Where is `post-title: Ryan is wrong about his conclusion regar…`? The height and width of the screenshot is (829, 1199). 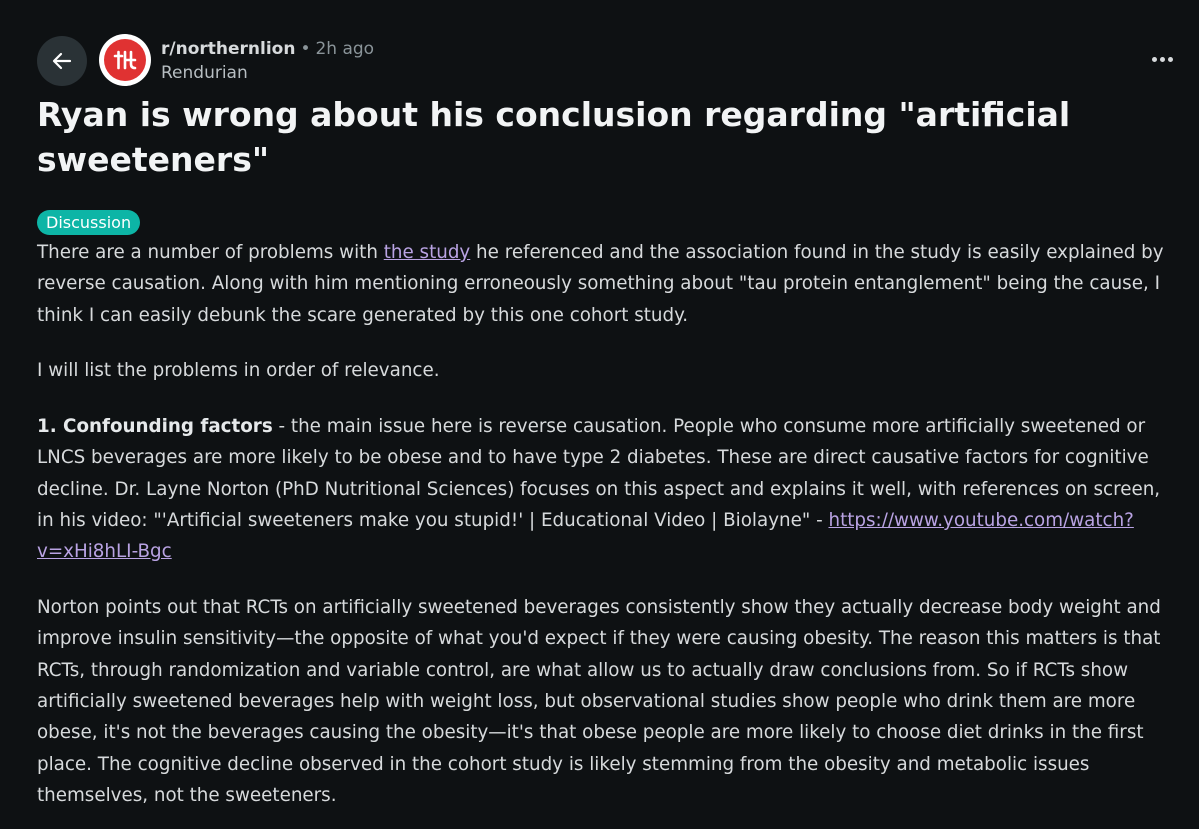 post-title: Ryan is wrong about his conclusion regar… is located at coordinates (554, 137).